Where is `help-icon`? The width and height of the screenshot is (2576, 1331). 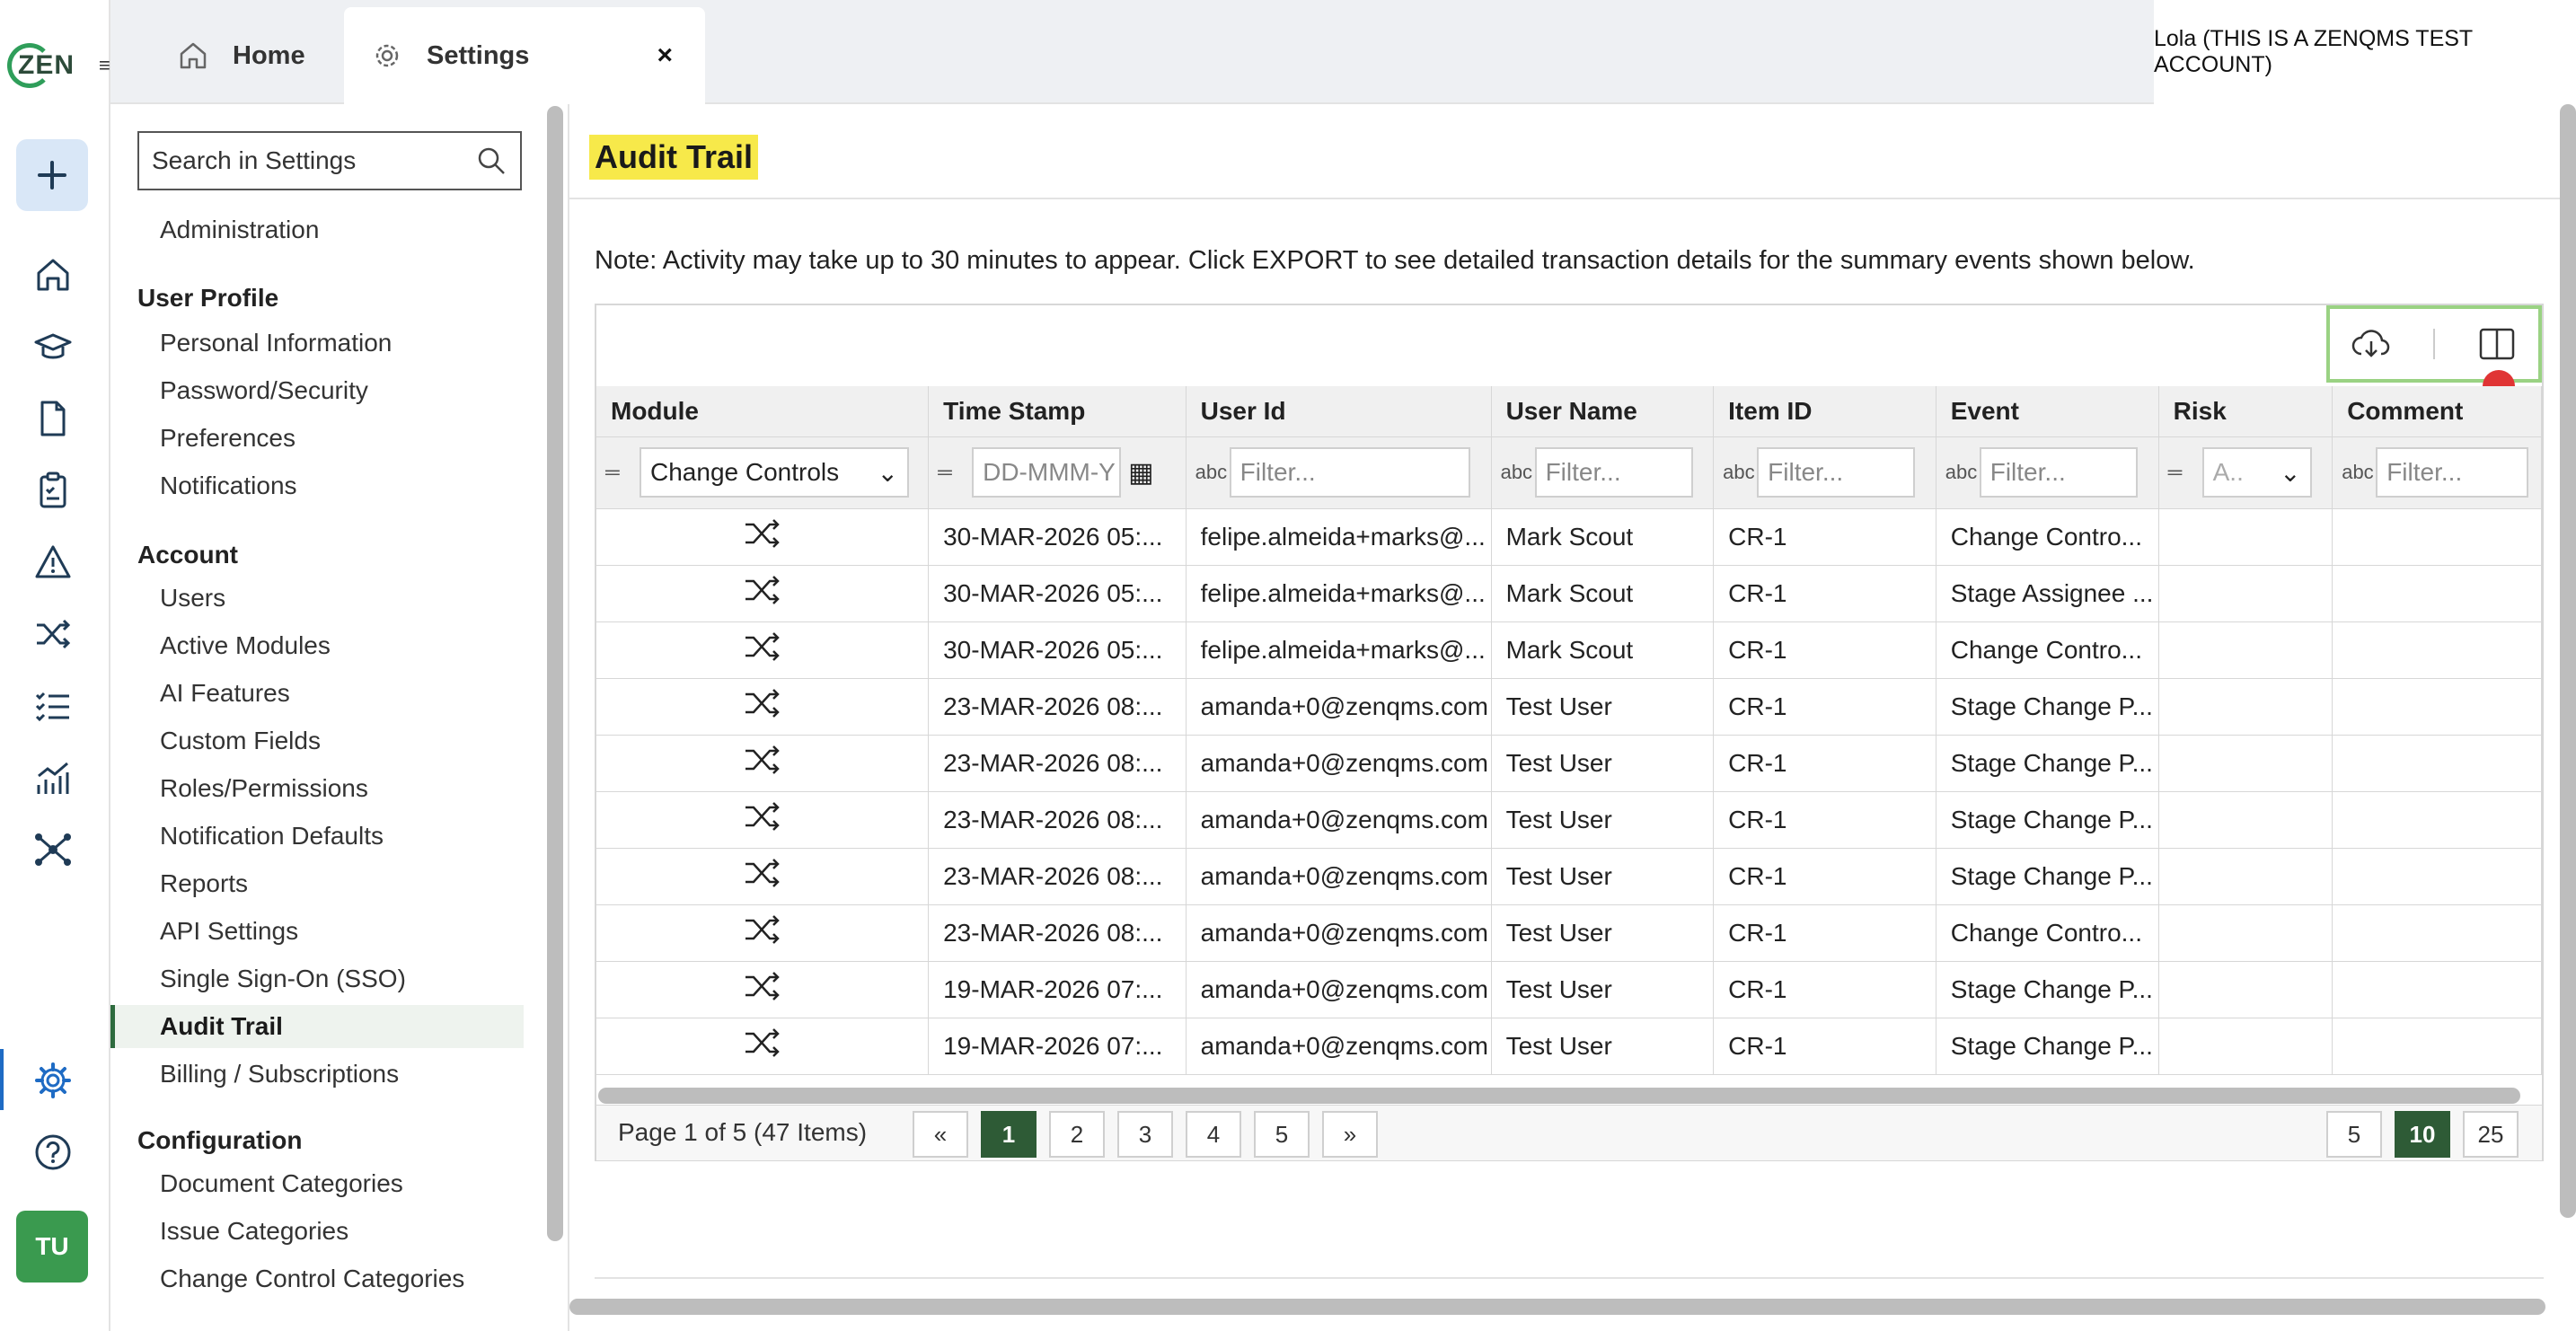
help-icon is located at coordinates (53, 1152).